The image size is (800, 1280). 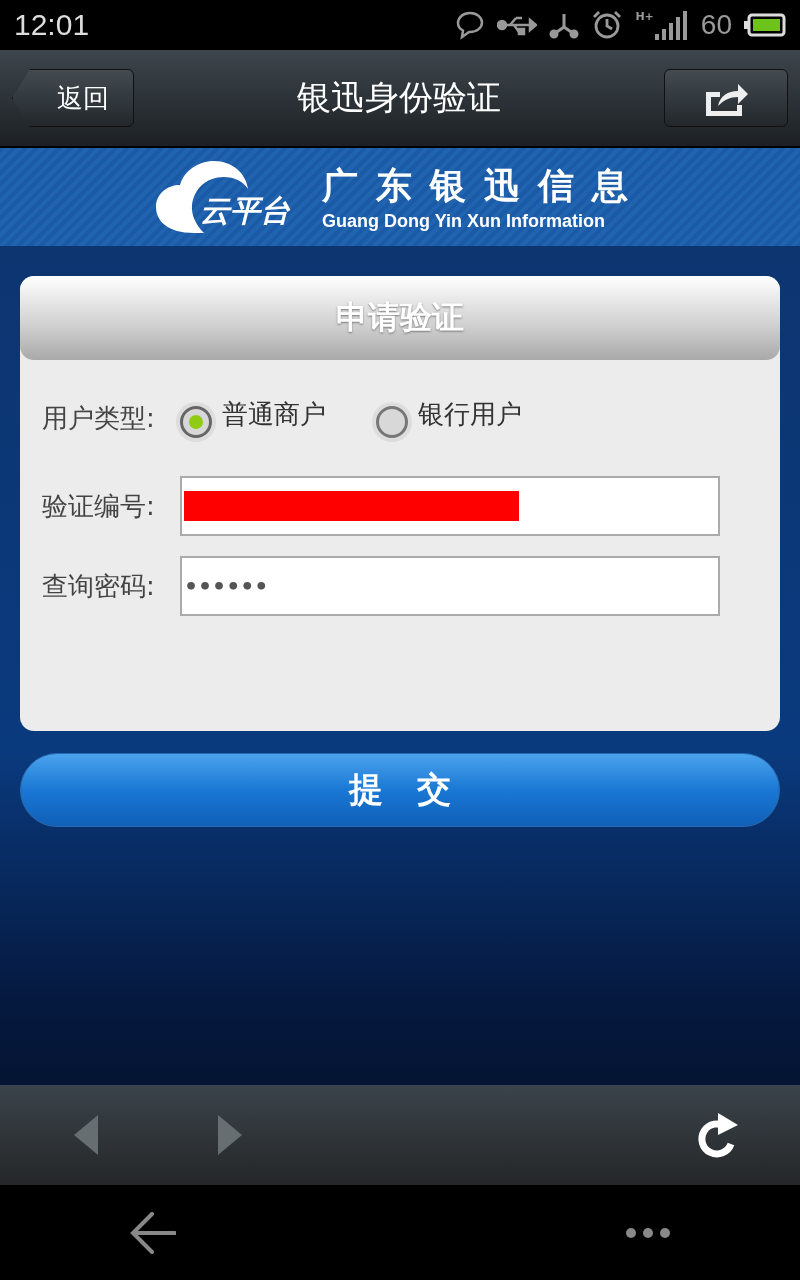 What do you see at coordinates (450, 506) in the screenshot?
I see `input-field` at bounding box center [450, 506].